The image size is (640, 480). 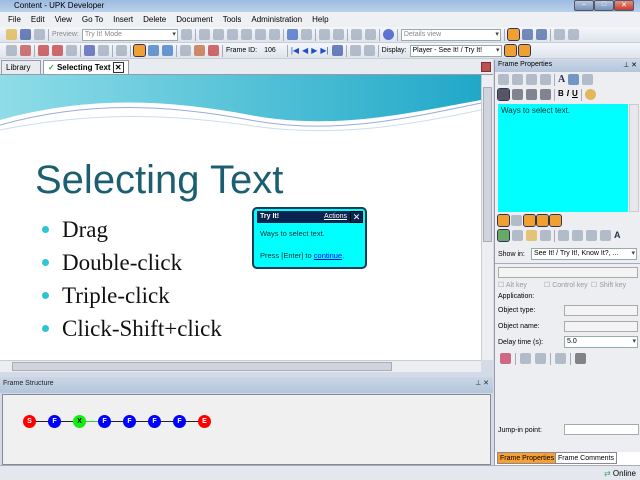 I want to click on align-left-icon, so click(x=503, y=94).